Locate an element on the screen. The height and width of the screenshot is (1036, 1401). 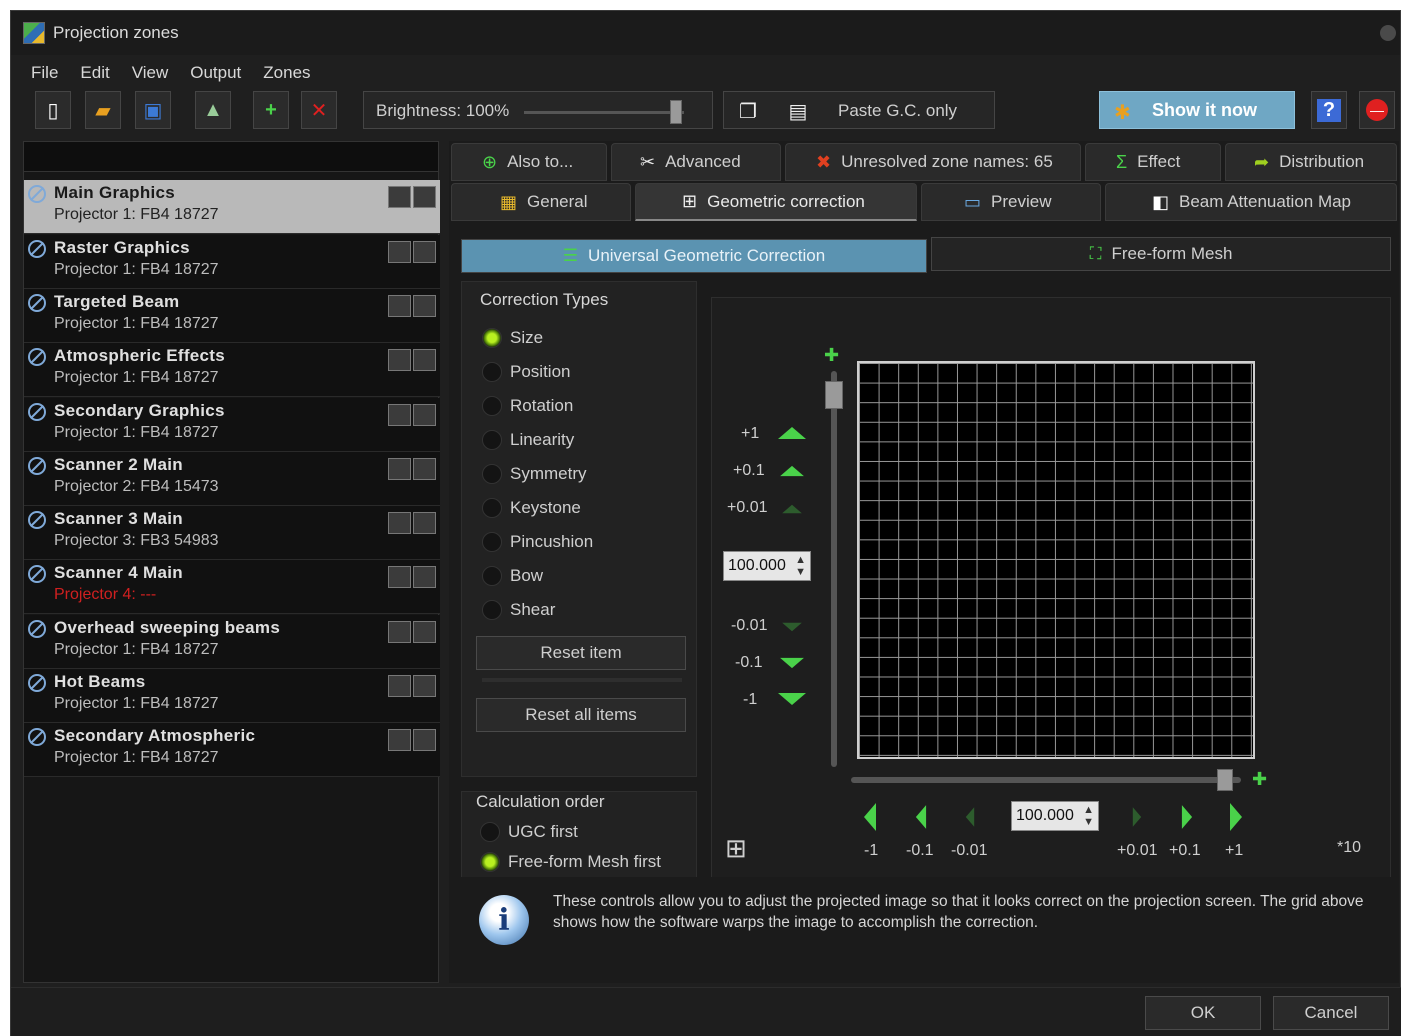
move-handle-right-icon: ✚ is located at coordinates (1259, 779).